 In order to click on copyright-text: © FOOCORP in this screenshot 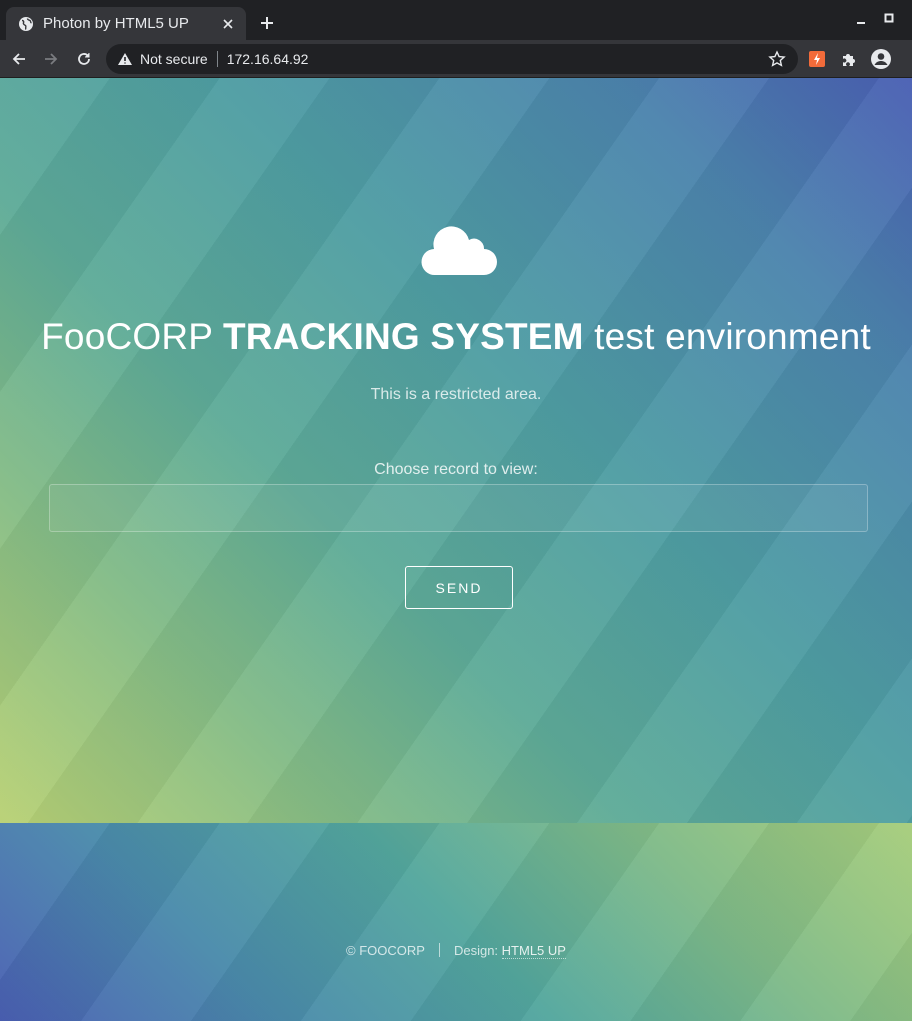, I will do `click(385, 950)`.